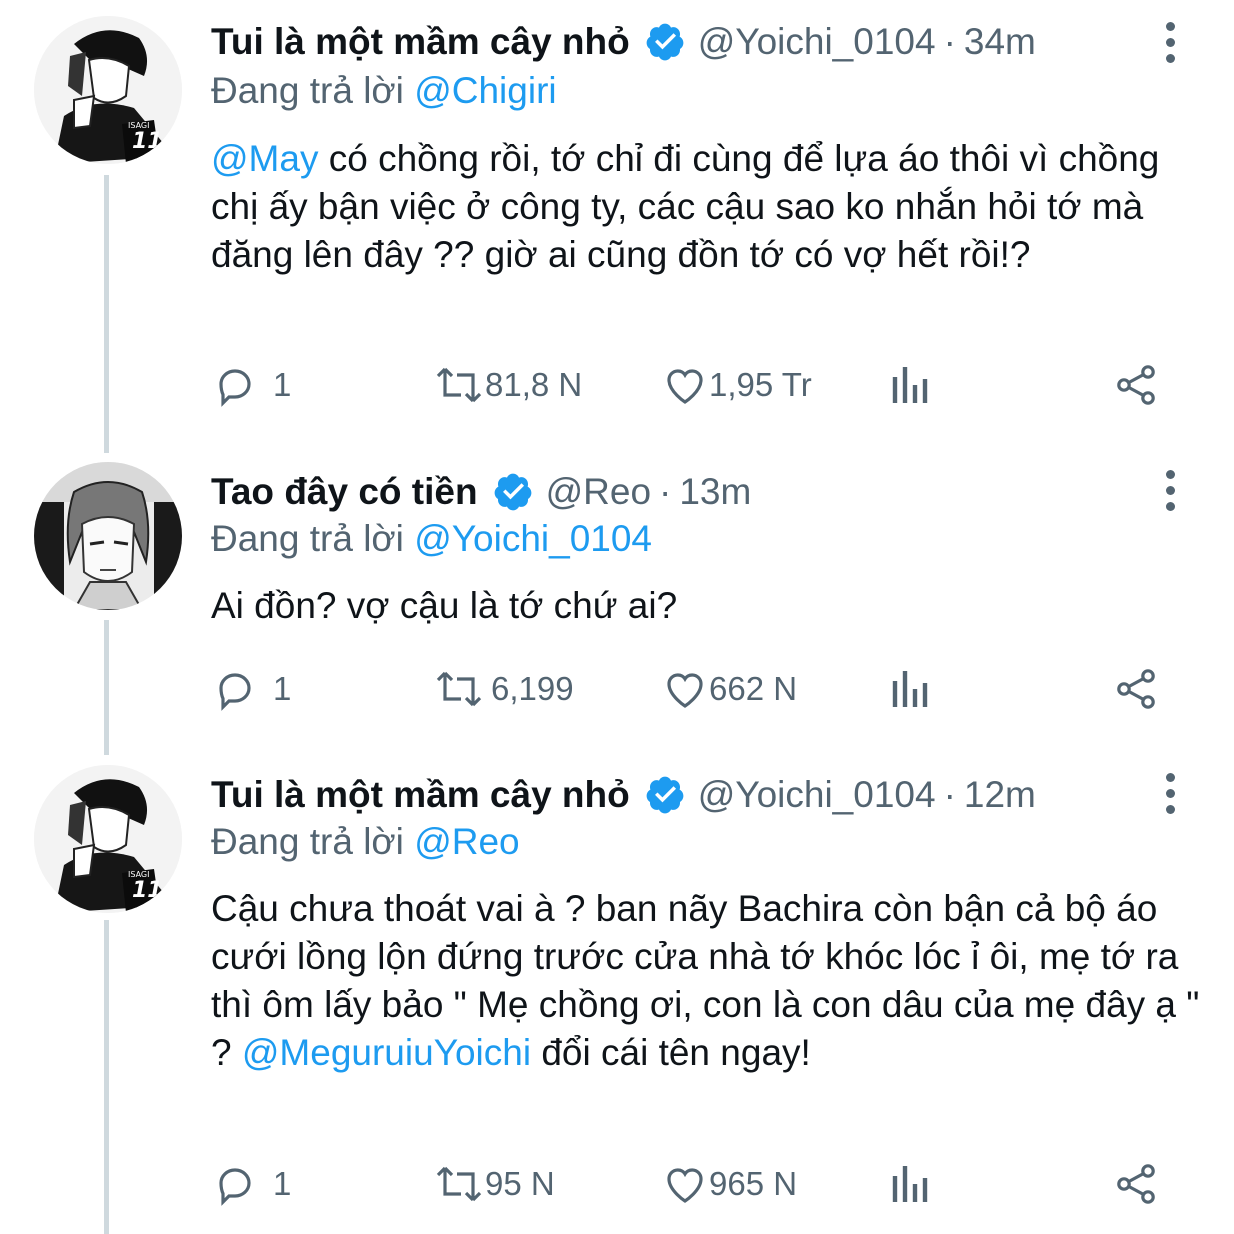 The height and width of the screenshot is (1234, 1234). I want to click on replying-to-mention: @Yoichi_0104, so click(533, 538).